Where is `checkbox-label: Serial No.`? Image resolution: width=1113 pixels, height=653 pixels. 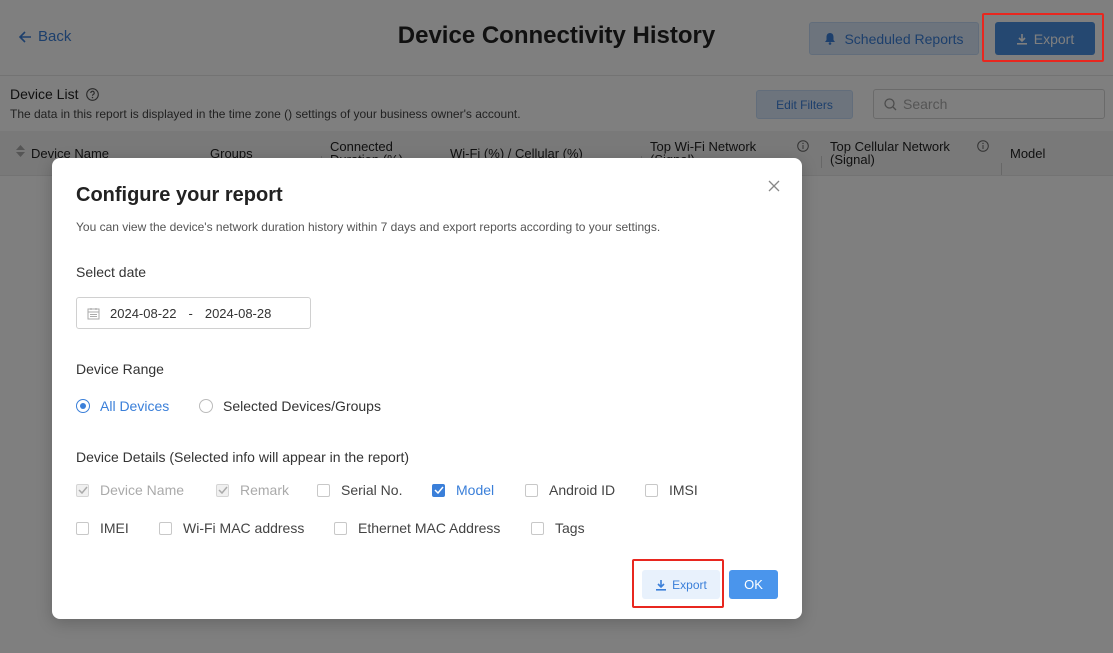
checkbox-label: Serial No. is located at coordinates (372, 490).